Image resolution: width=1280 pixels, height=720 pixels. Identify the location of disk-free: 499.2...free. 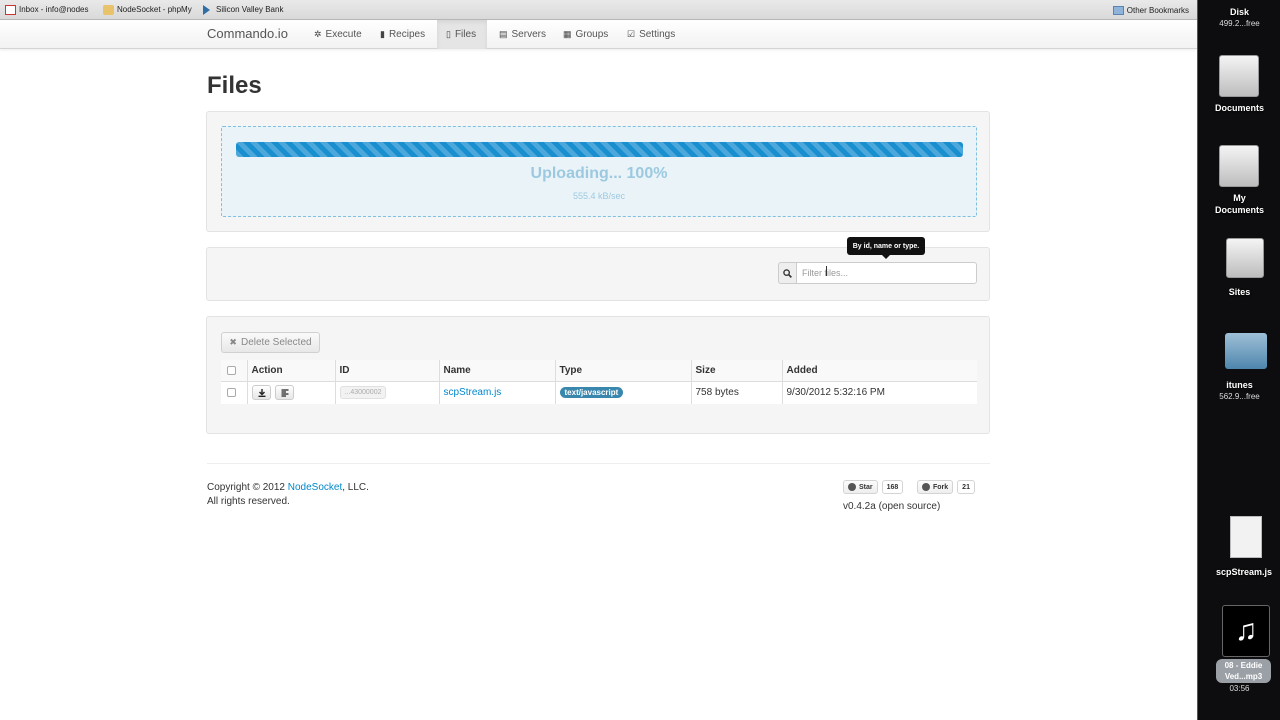
(1239, 23).